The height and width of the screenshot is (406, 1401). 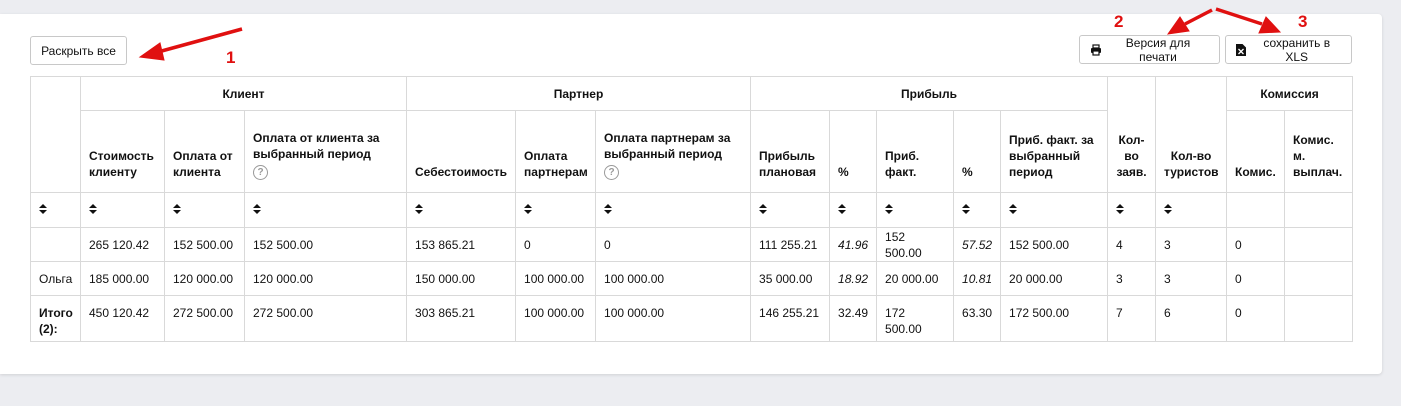 What do you see at coordinates (1158, 49) in the screenshot?
I see `print-version-label: Версия для печати` at bounding box center [1158, 49].